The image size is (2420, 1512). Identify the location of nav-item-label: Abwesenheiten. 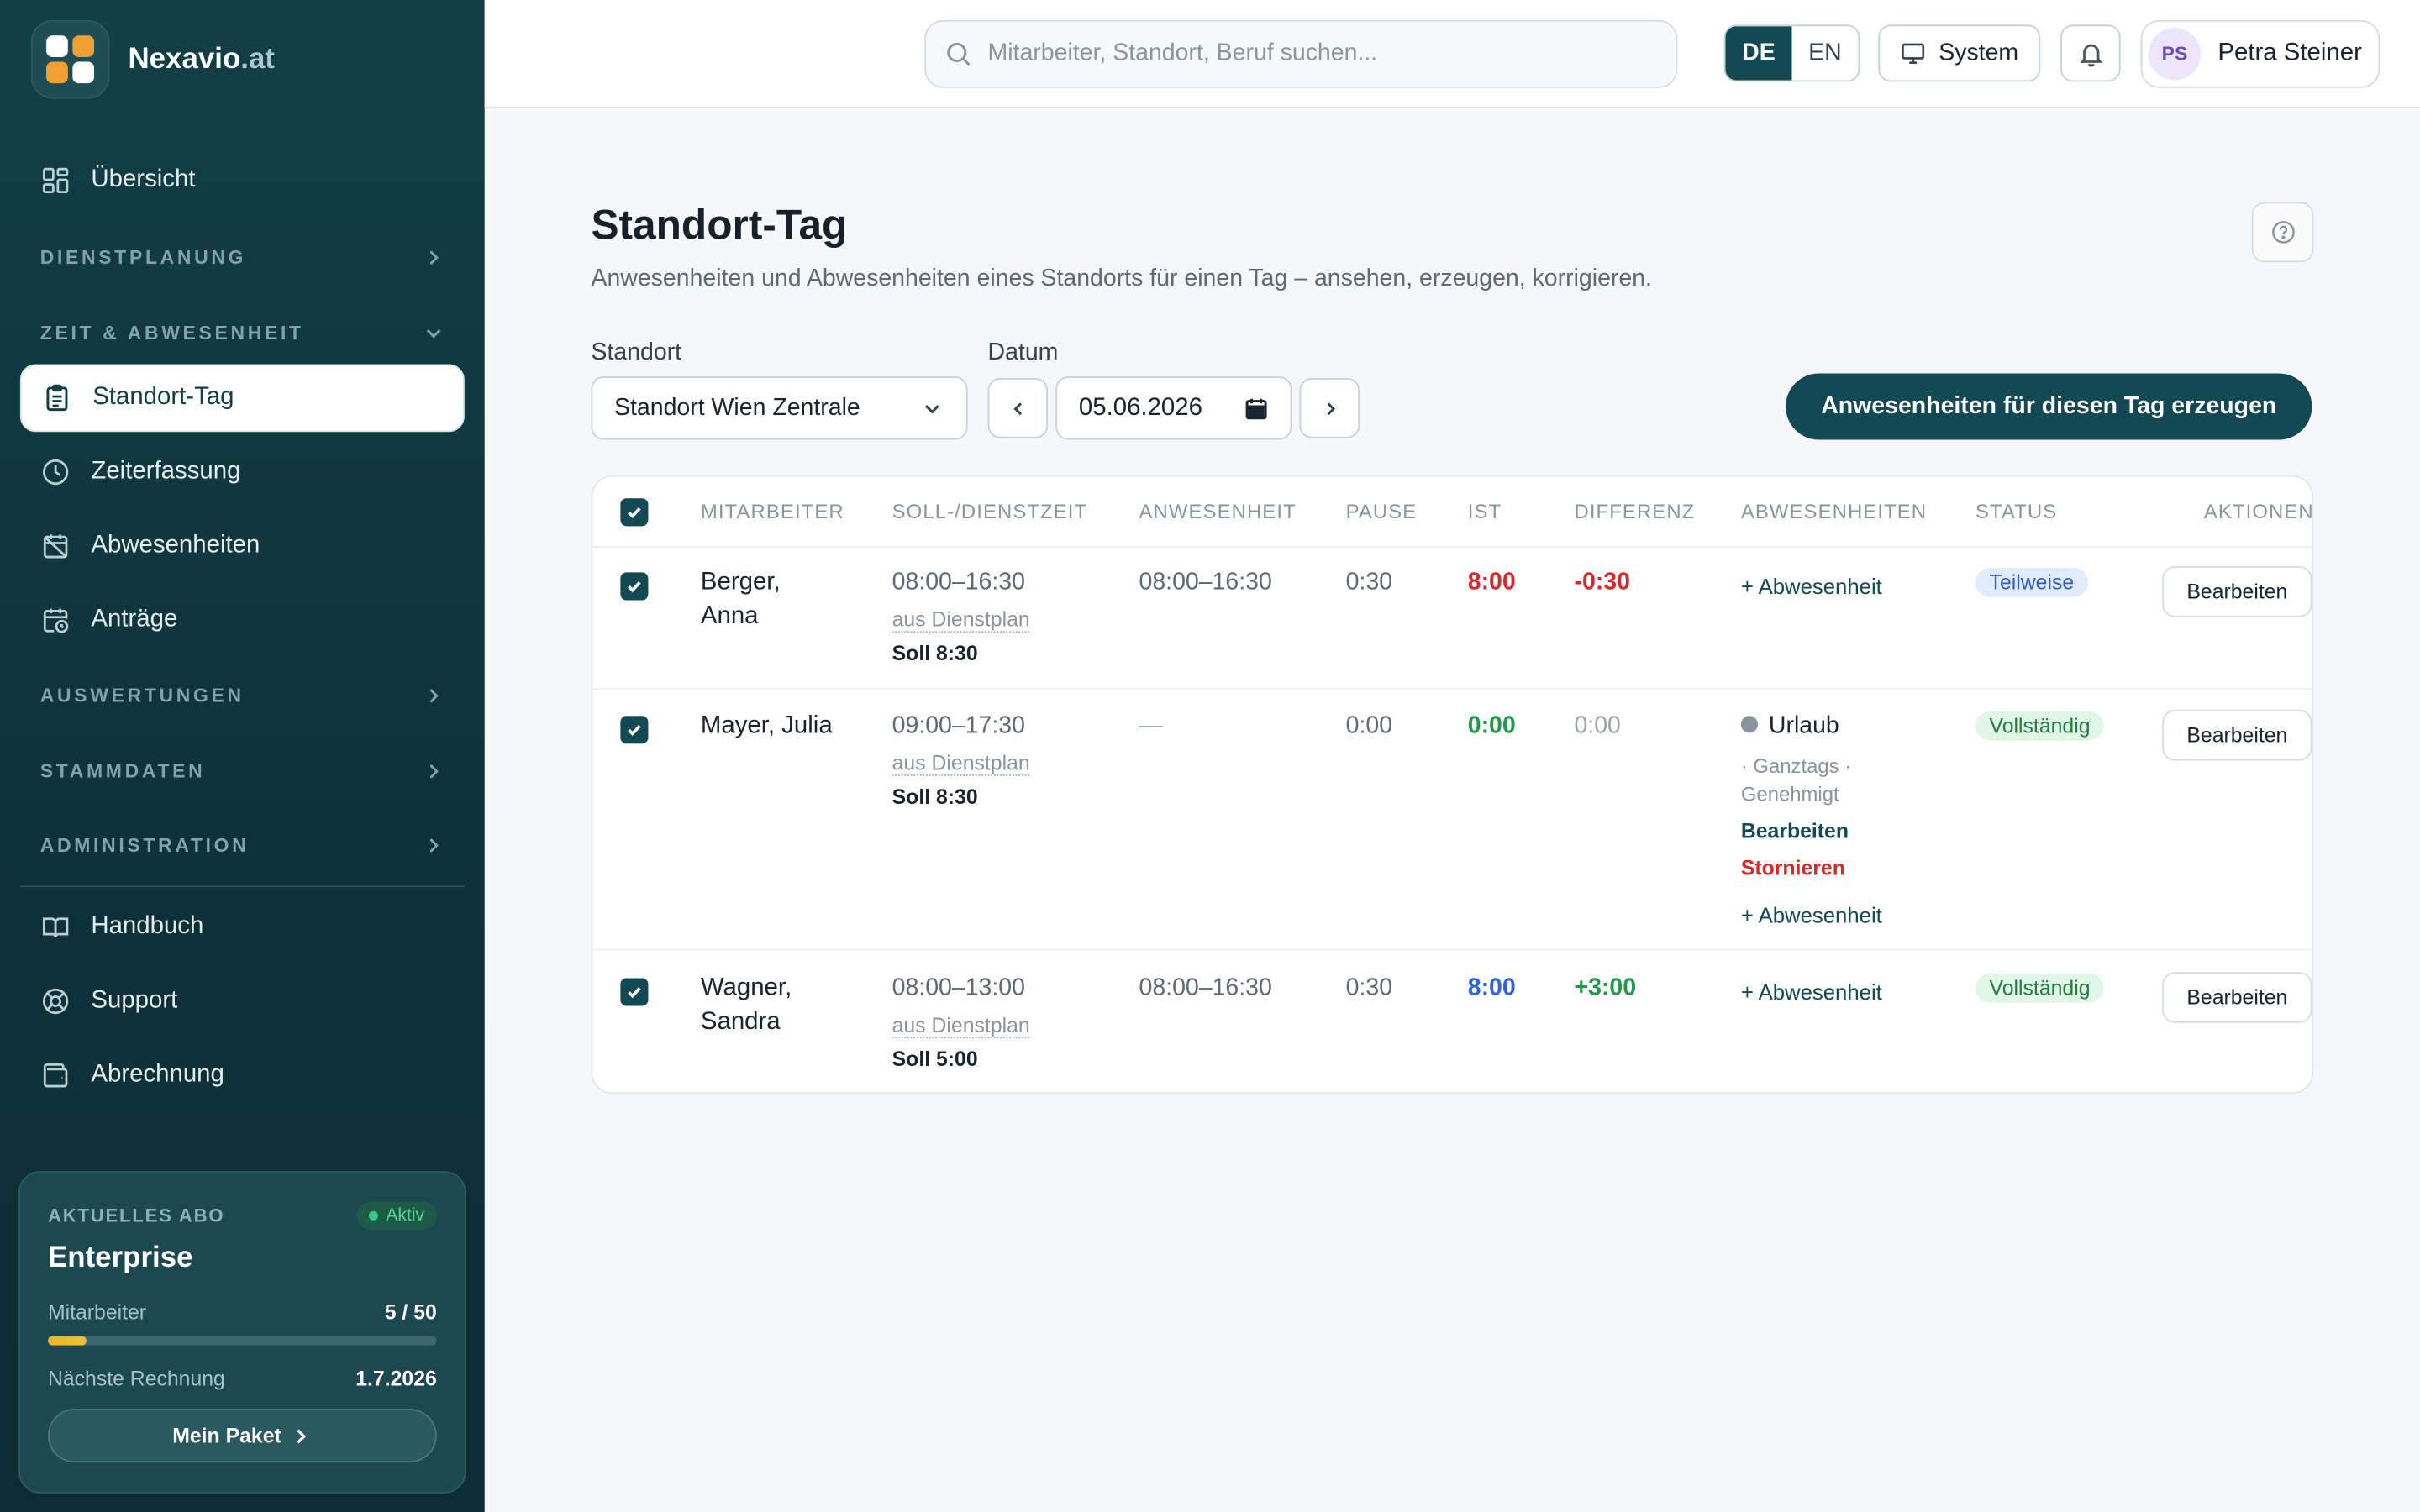
(176, 545).